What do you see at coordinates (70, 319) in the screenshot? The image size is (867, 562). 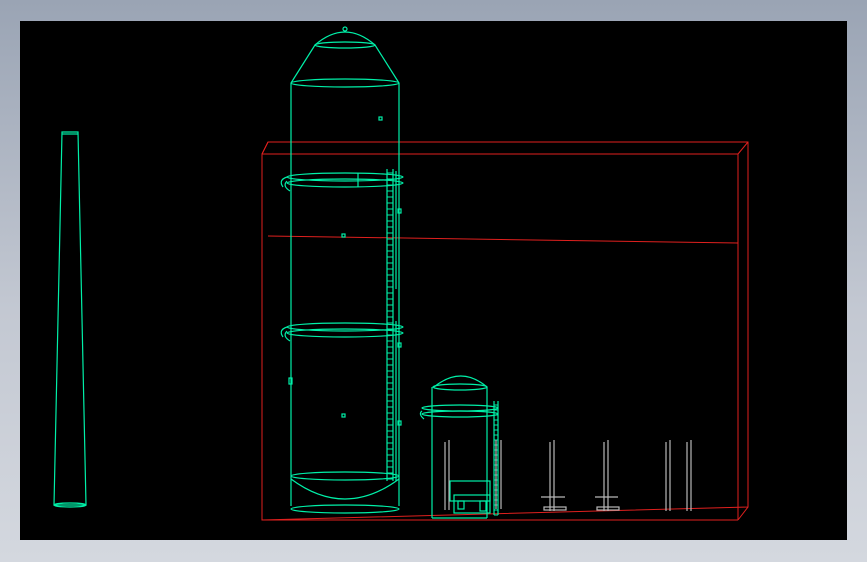 I see `chimney-stack` at bounding box center [70, 319].